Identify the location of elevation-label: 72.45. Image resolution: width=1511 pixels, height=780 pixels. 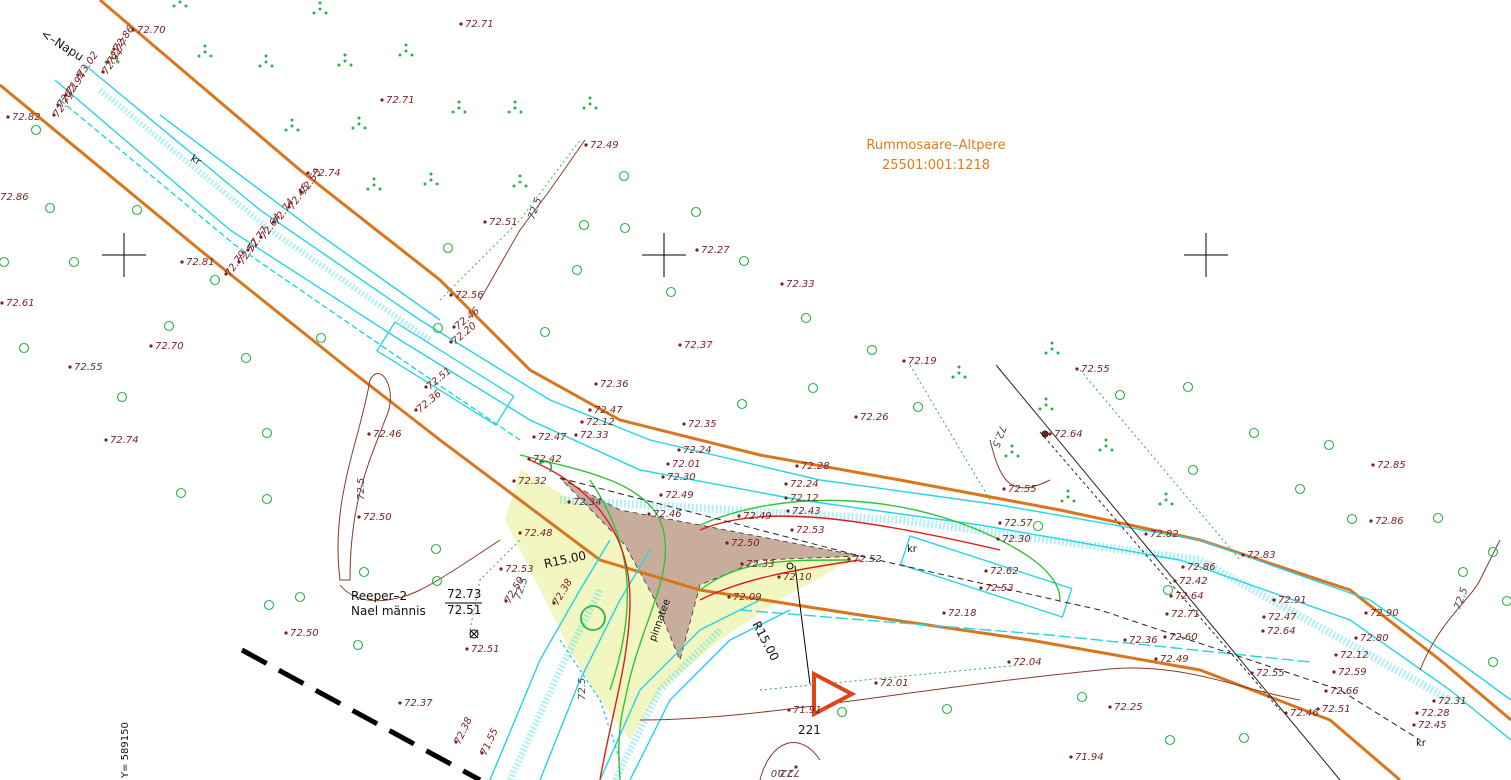
(1432, 725).